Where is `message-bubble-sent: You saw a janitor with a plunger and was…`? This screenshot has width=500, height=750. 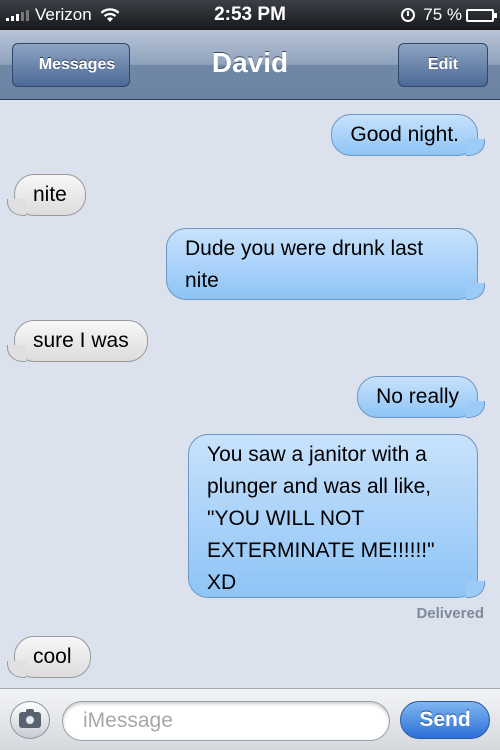 message-bubble-sent: You saw a janitor with a plunger and was… is located at coordinates (336, 516).